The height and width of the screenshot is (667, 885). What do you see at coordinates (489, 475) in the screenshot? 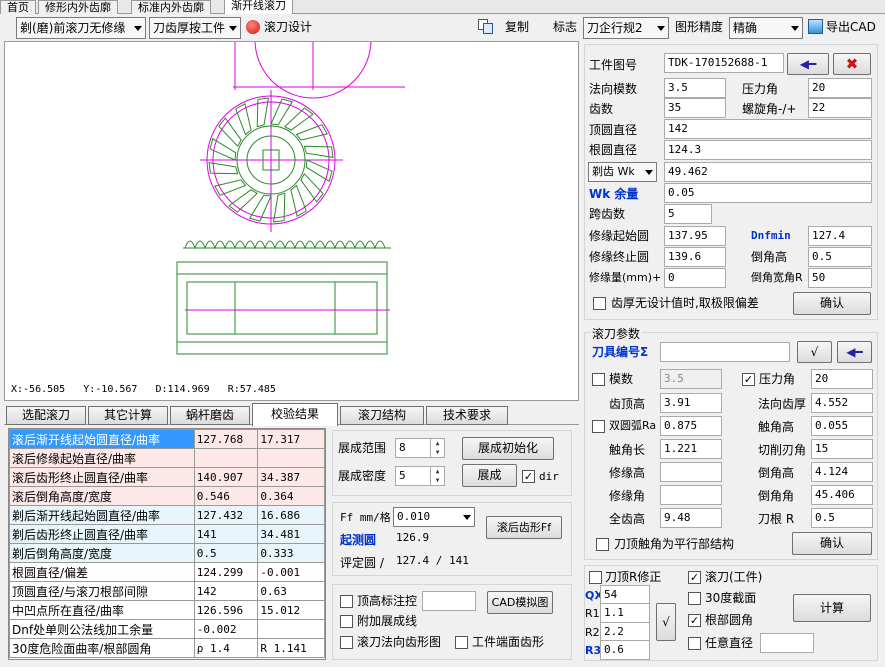
I see `generate-button: 展成` at bounding box center [489, 475].